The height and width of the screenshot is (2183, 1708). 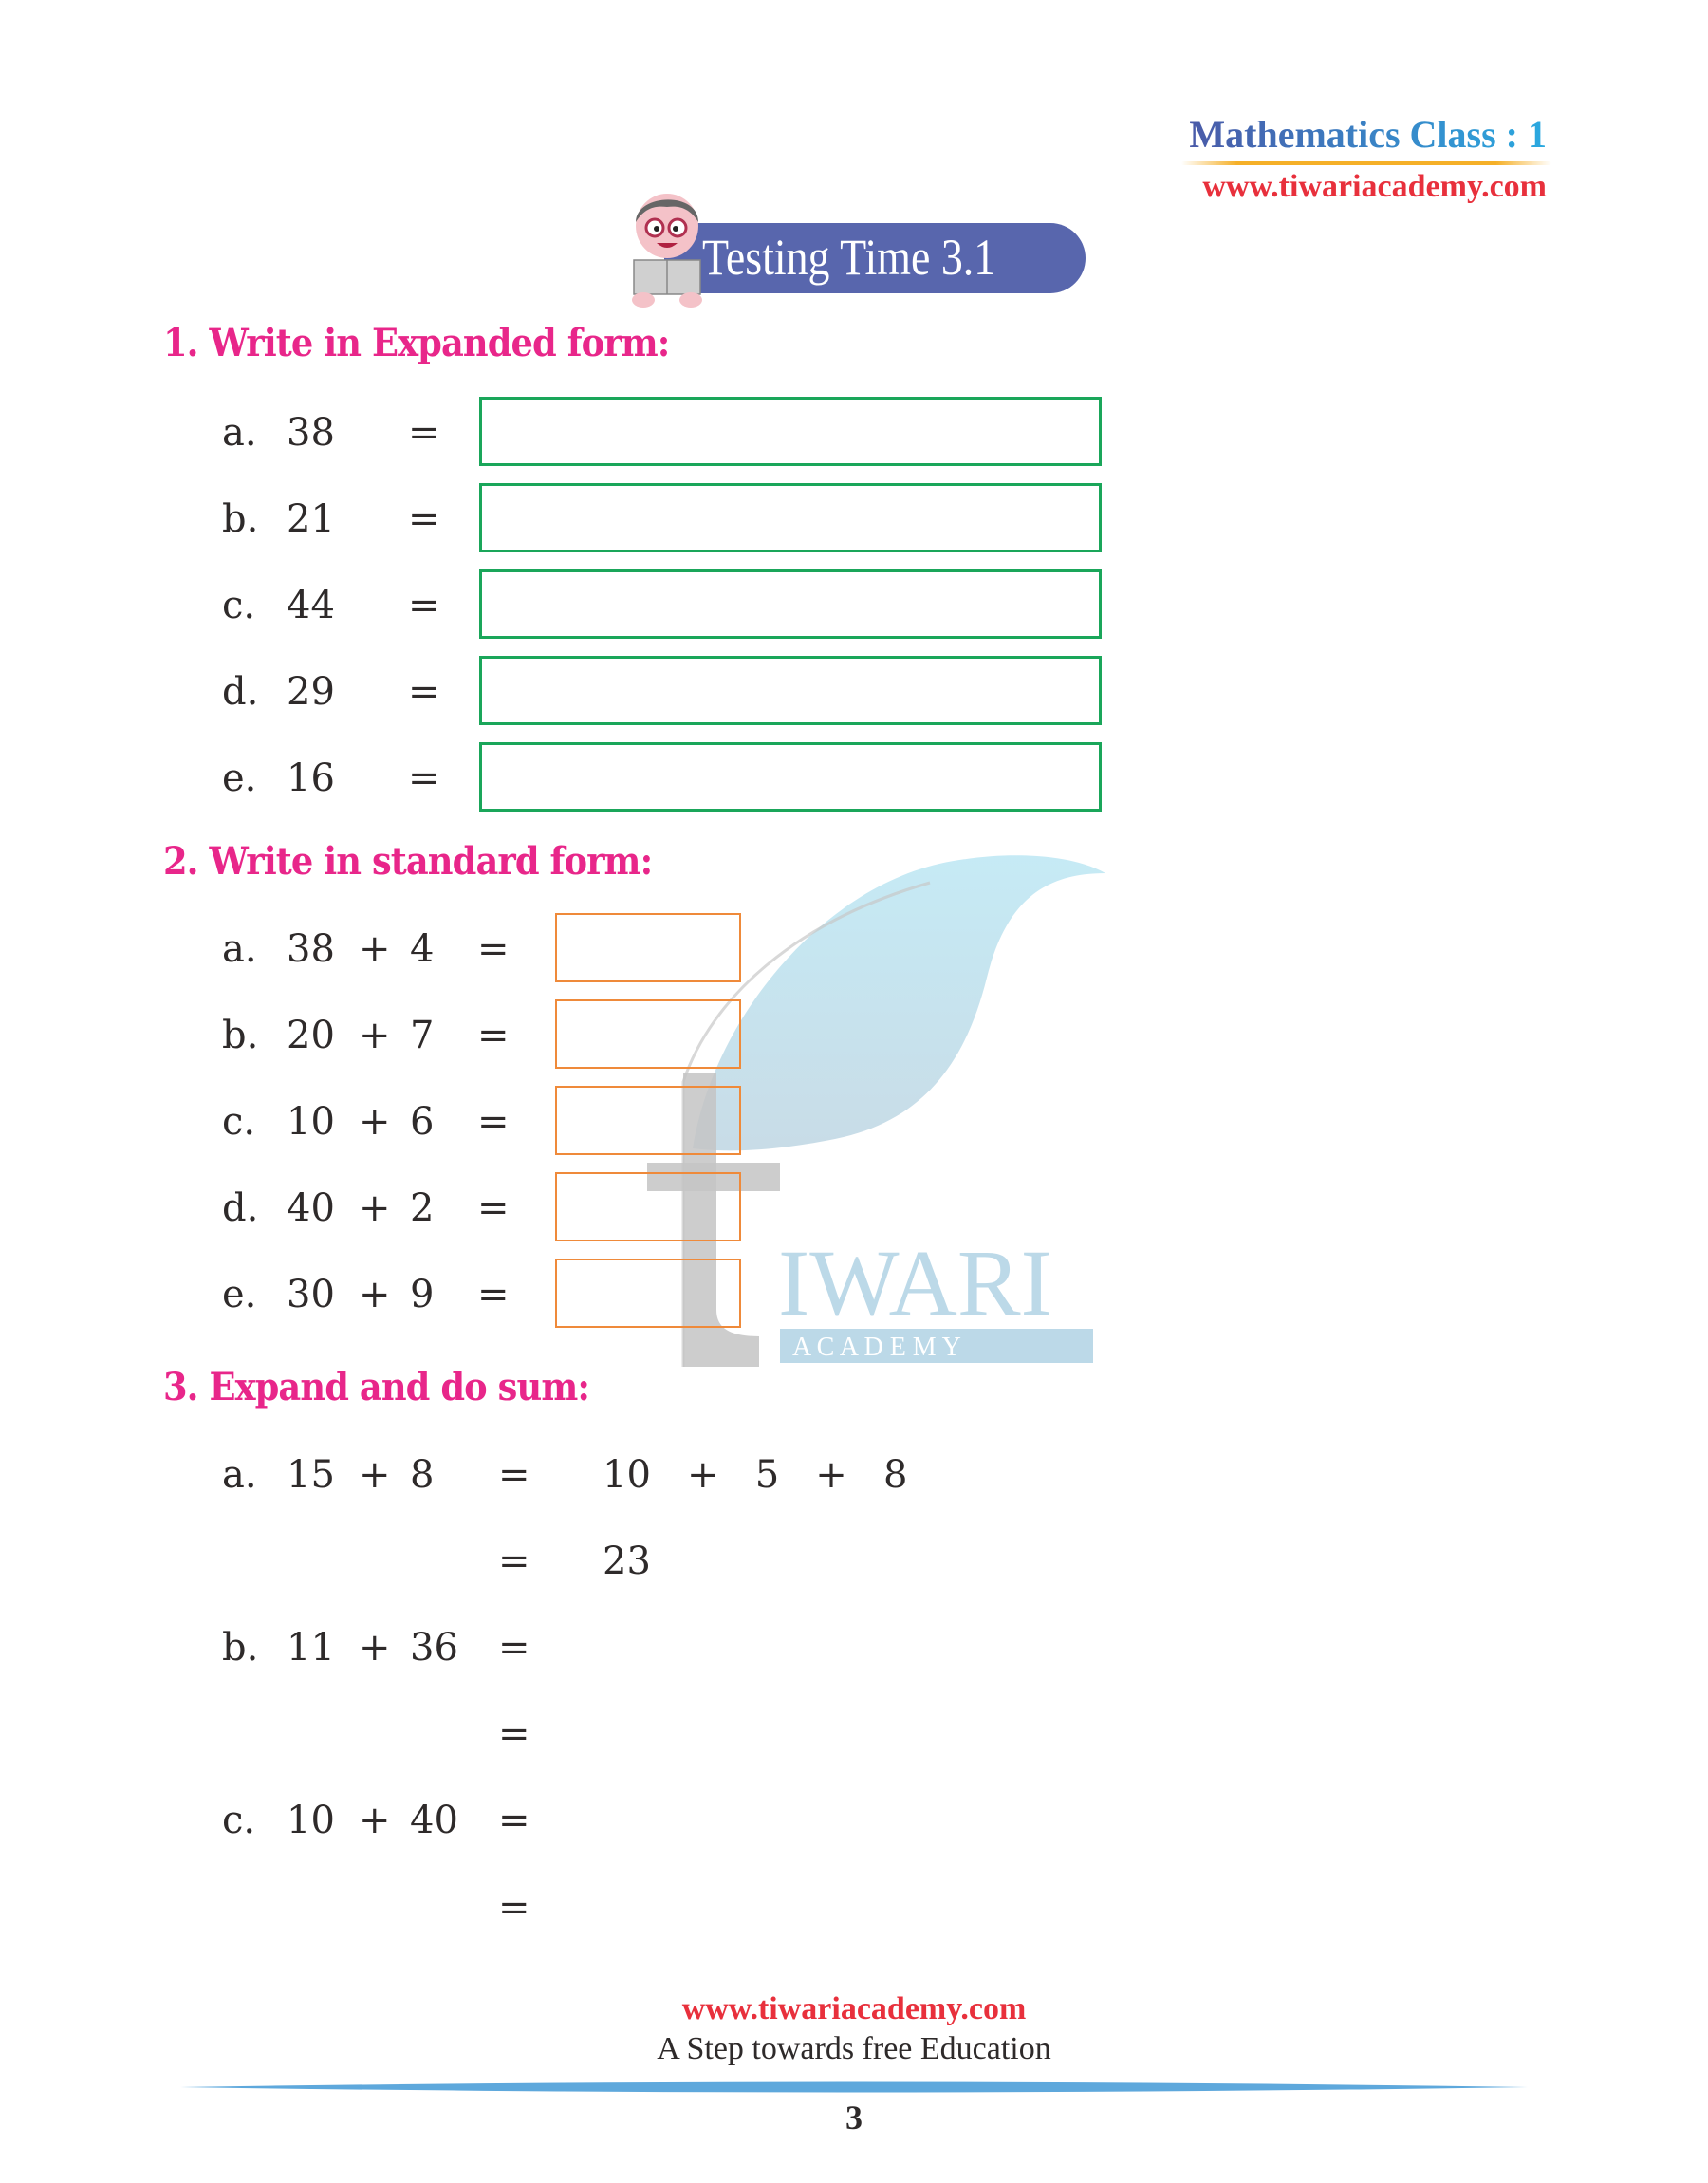 I want to click on item-number: 38, so click(x=311, y=433).